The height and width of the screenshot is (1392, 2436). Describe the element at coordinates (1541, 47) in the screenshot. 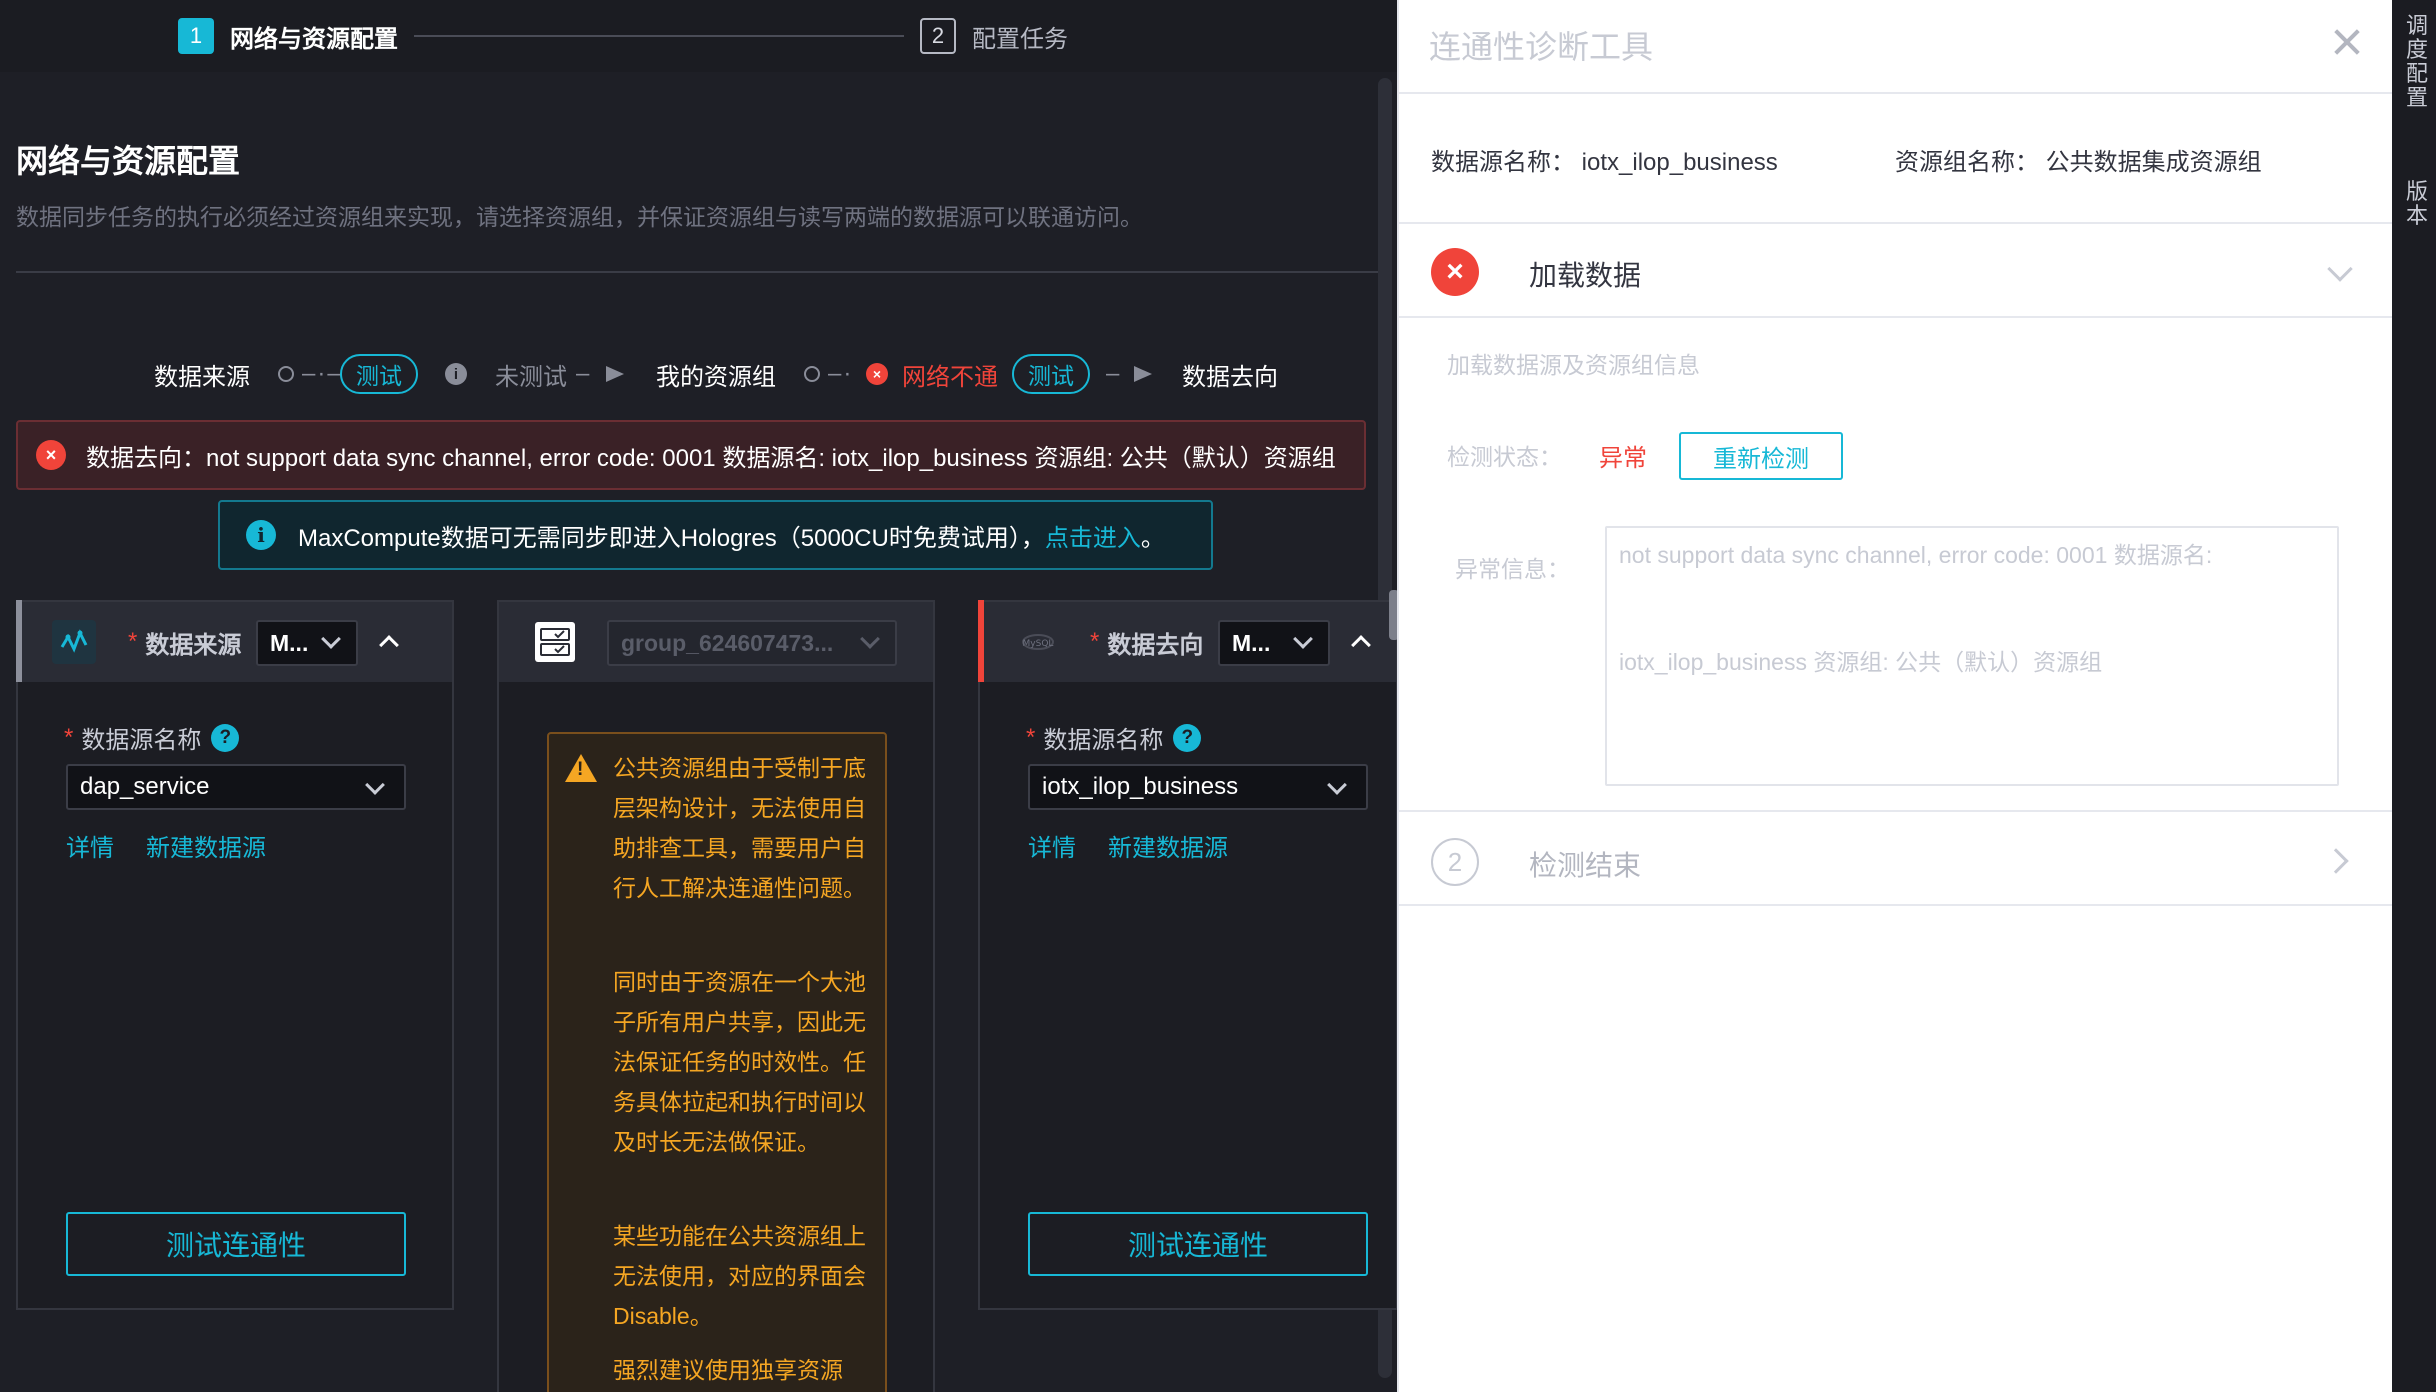

I see `drawer-title: 连通性诊断工具` at that location.